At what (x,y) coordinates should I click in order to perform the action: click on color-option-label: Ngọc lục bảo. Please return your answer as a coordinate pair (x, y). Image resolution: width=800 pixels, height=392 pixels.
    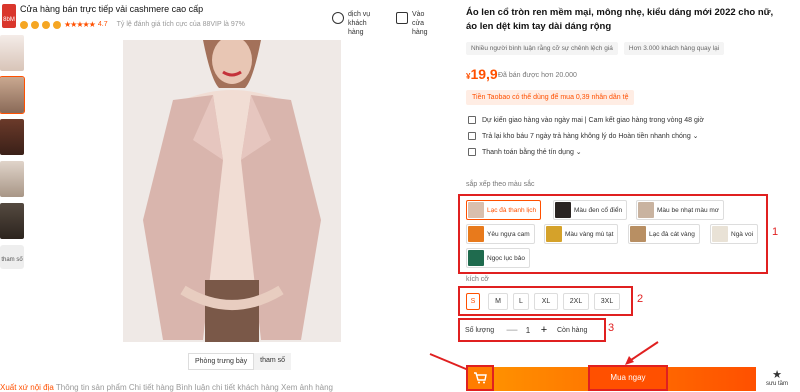
    Looking at the image, I should click on (506, 258).